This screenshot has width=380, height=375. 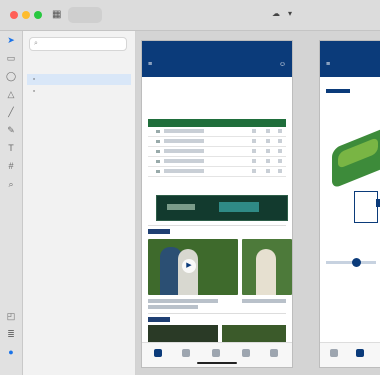 What do you see at coordinates (189, 266) in the screenshot?
I see `play-icon: ▶` at bounding box center [189, 266].